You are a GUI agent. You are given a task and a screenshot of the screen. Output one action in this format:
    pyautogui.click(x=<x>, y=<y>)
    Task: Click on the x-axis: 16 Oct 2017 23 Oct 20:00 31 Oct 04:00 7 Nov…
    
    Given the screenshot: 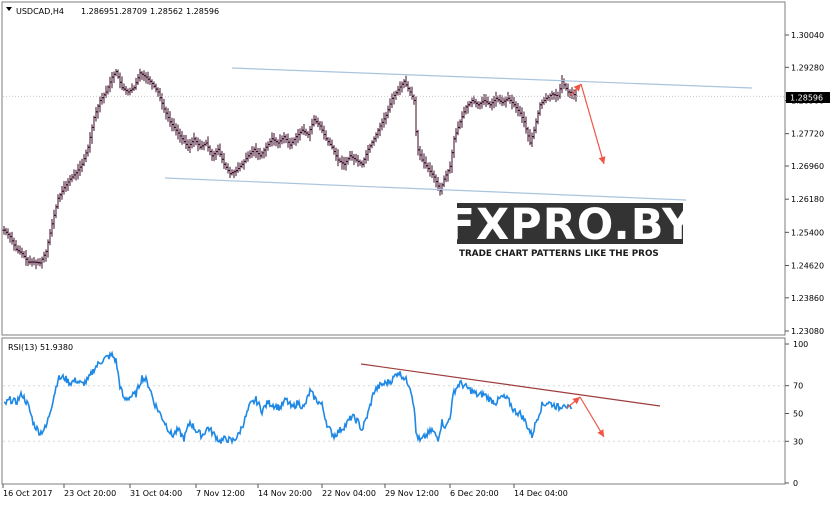 What is the action you would take?
    pyautogui.click(x=285, y=491)
    